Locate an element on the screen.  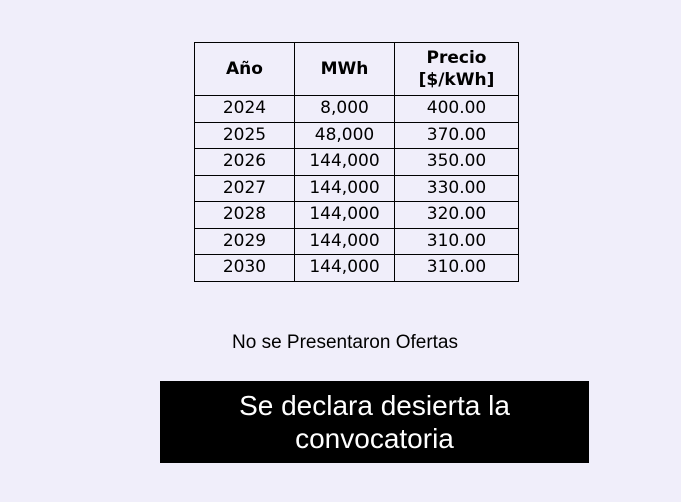
cell-anio: 2027 is located at coordinates (244, 188).